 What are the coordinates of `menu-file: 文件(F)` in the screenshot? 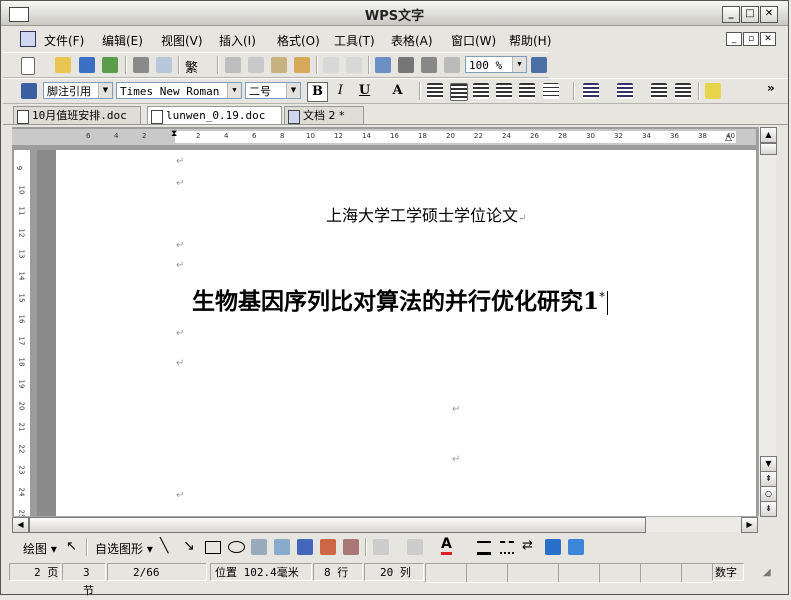 It's located at (64, 40).